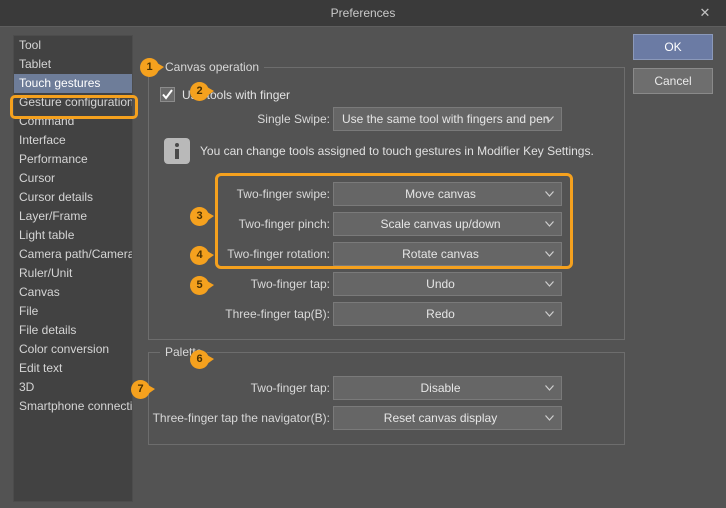  Describe the element at coordinates (293, 119) in the screenshot. I see `single-swipe-label: Single Swipe:` at that location.